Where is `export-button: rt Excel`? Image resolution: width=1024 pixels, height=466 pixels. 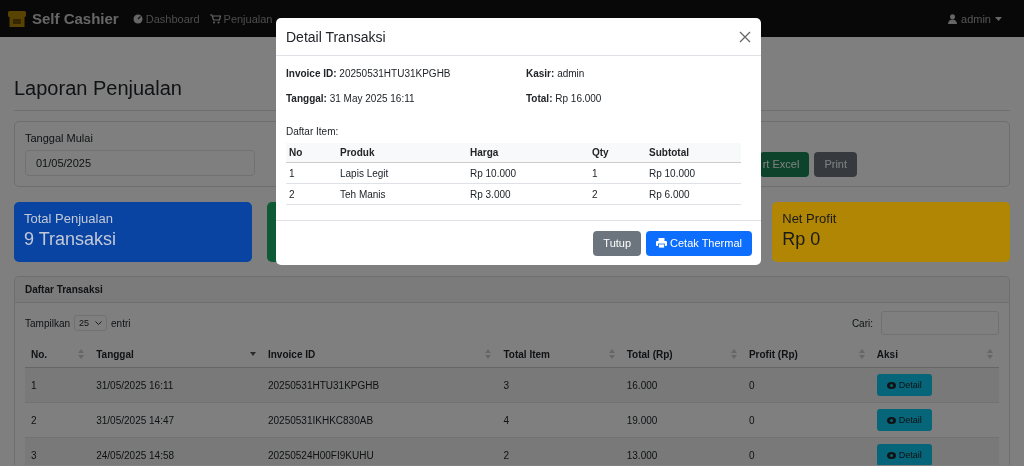
export-button: rt Excel is located at coordinates (784, 164).